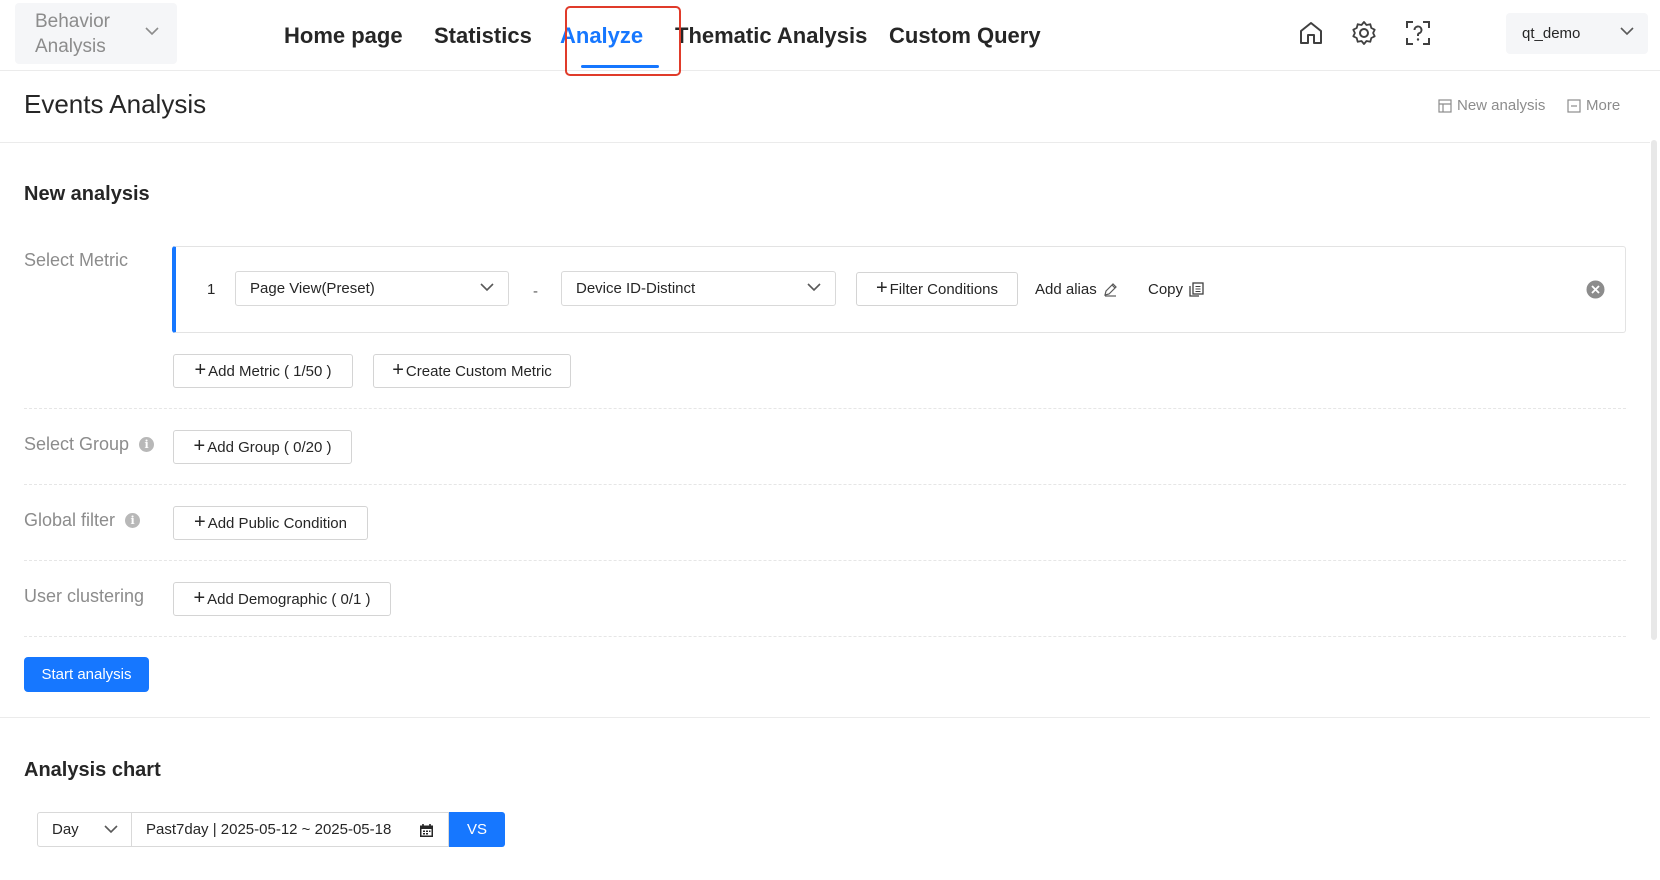  What do you see at coordinates (965, 35) in the screenshot?
I see `nav-custom-query: Custom Query` at bounding box center [965, 35].